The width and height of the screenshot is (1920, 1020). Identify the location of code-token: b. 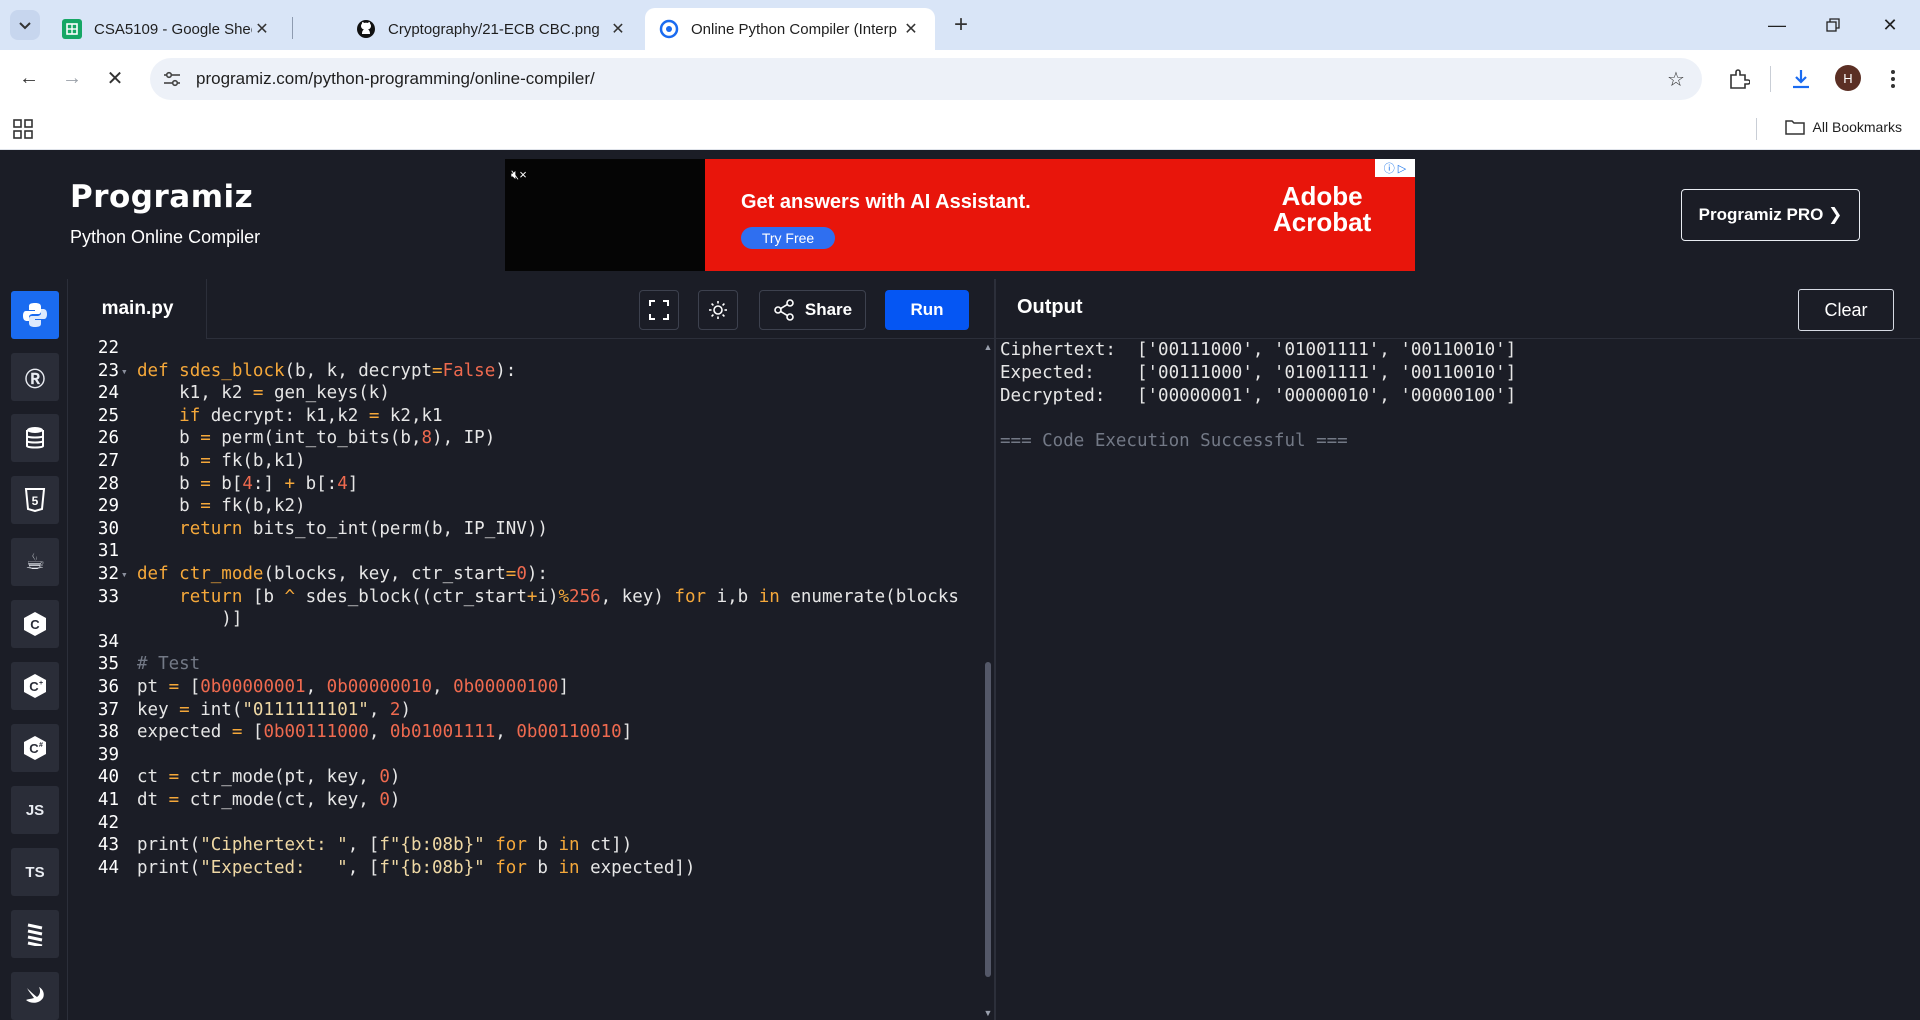
(542, 845).